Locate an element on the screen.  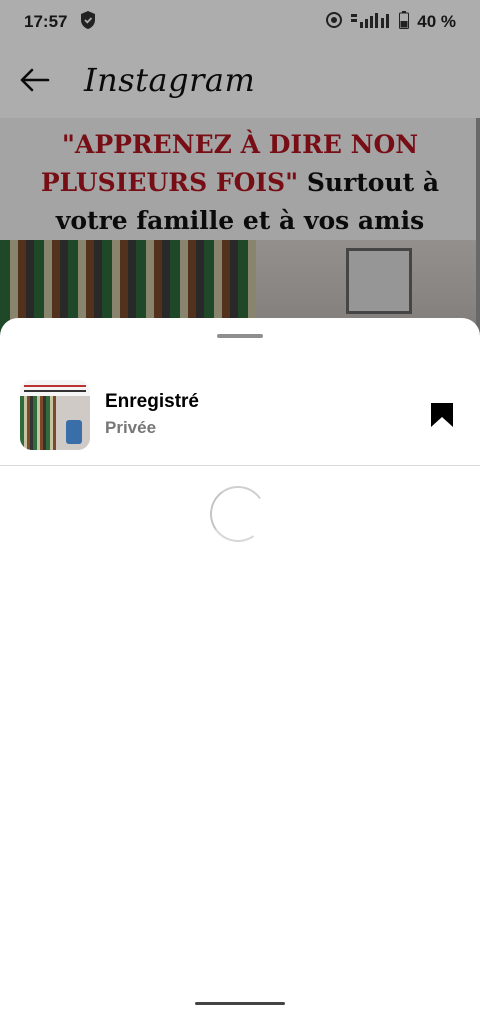
drag-handle is located at coordinates (240, 336).